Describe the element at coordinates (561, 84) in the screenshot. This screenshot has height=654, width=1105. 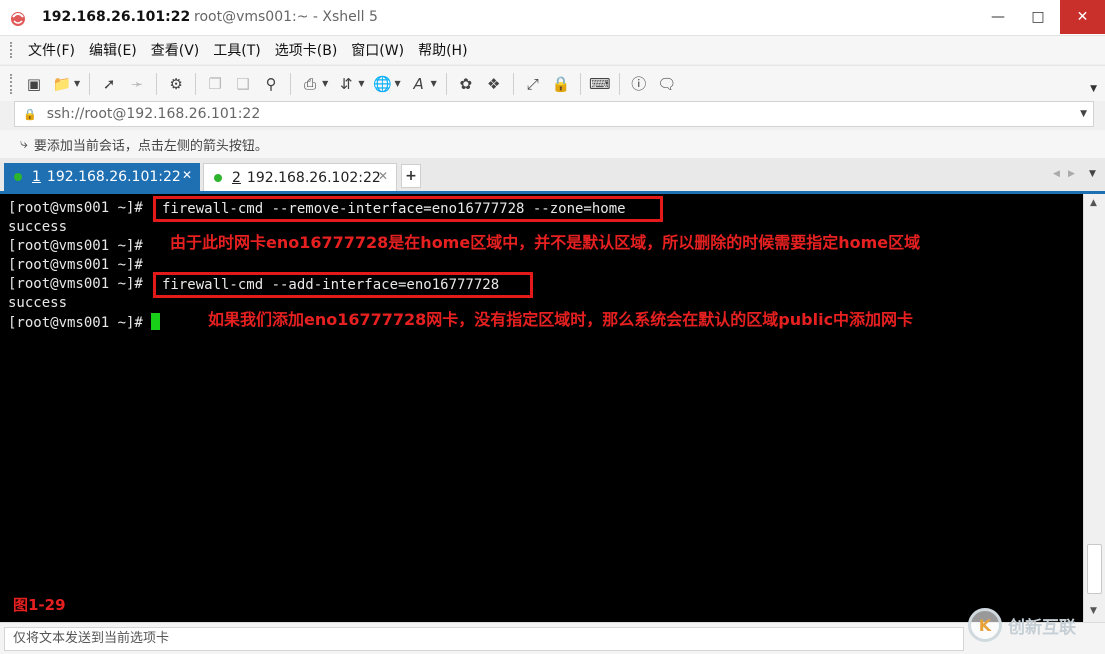
I see `lock-icon: 🔒` at that location.